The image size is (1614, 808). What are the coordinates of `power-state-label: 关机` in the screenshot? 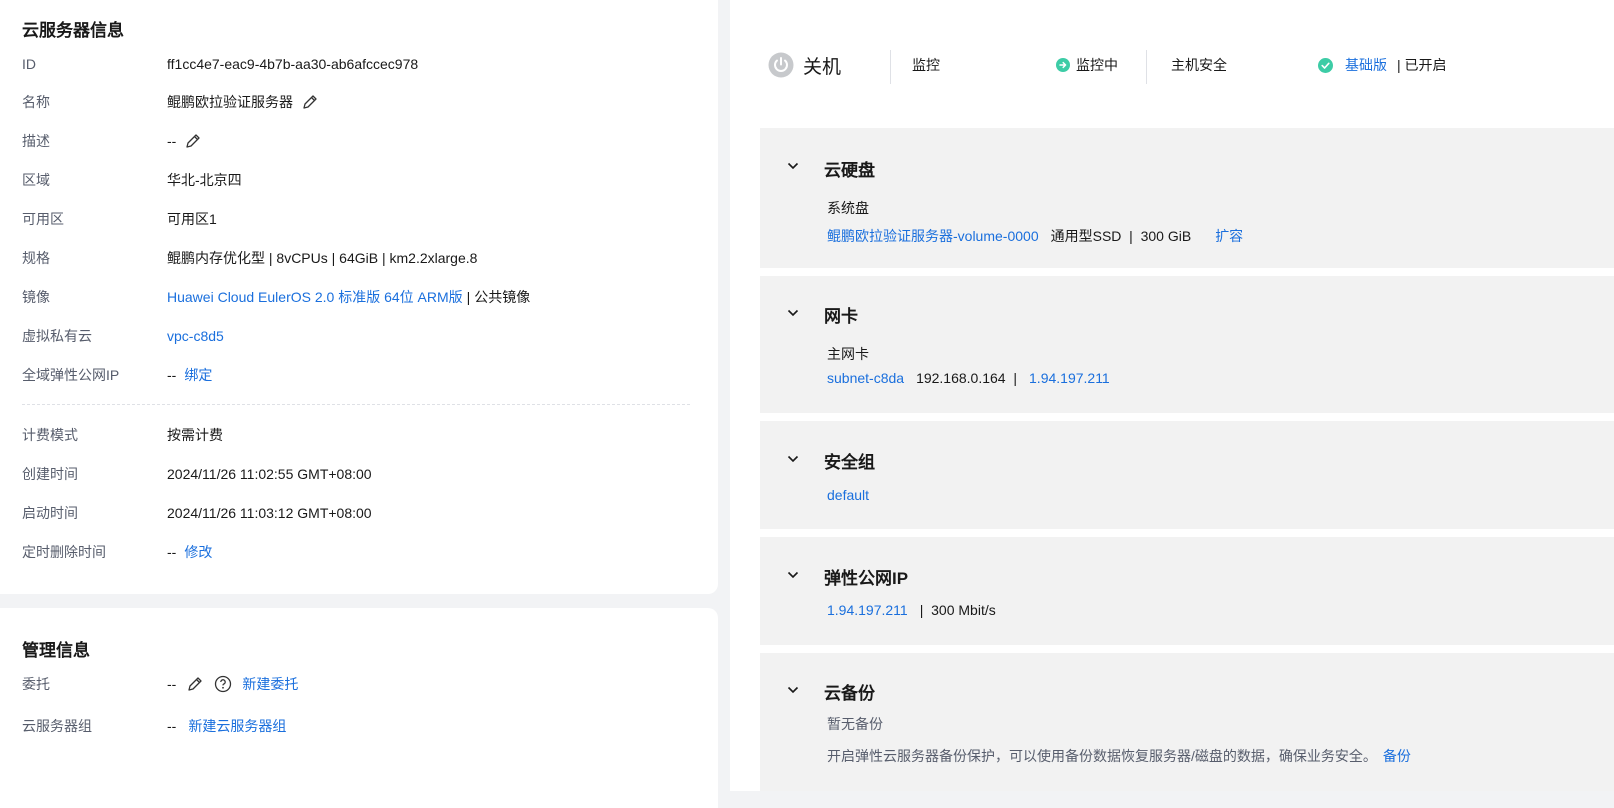 It's located at (822, 67).